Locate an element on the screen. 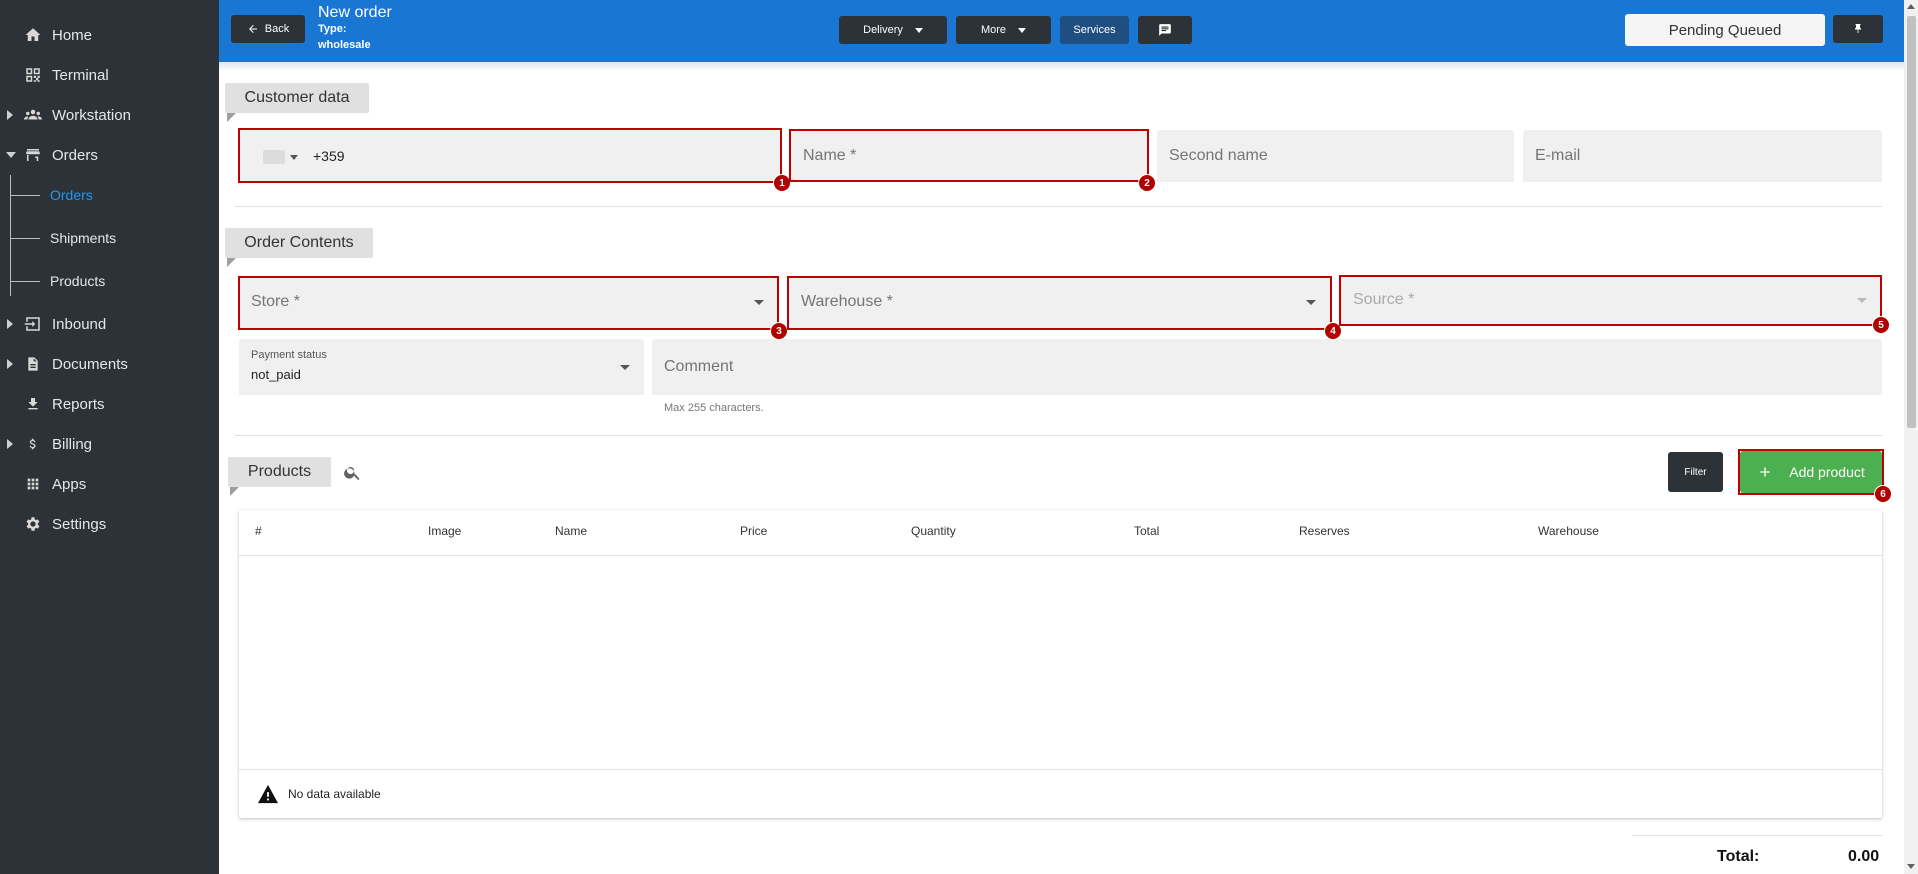 This screenshot has height=874, width=1918. sidebar-item-home: Home is located at coordinates (109, 35).